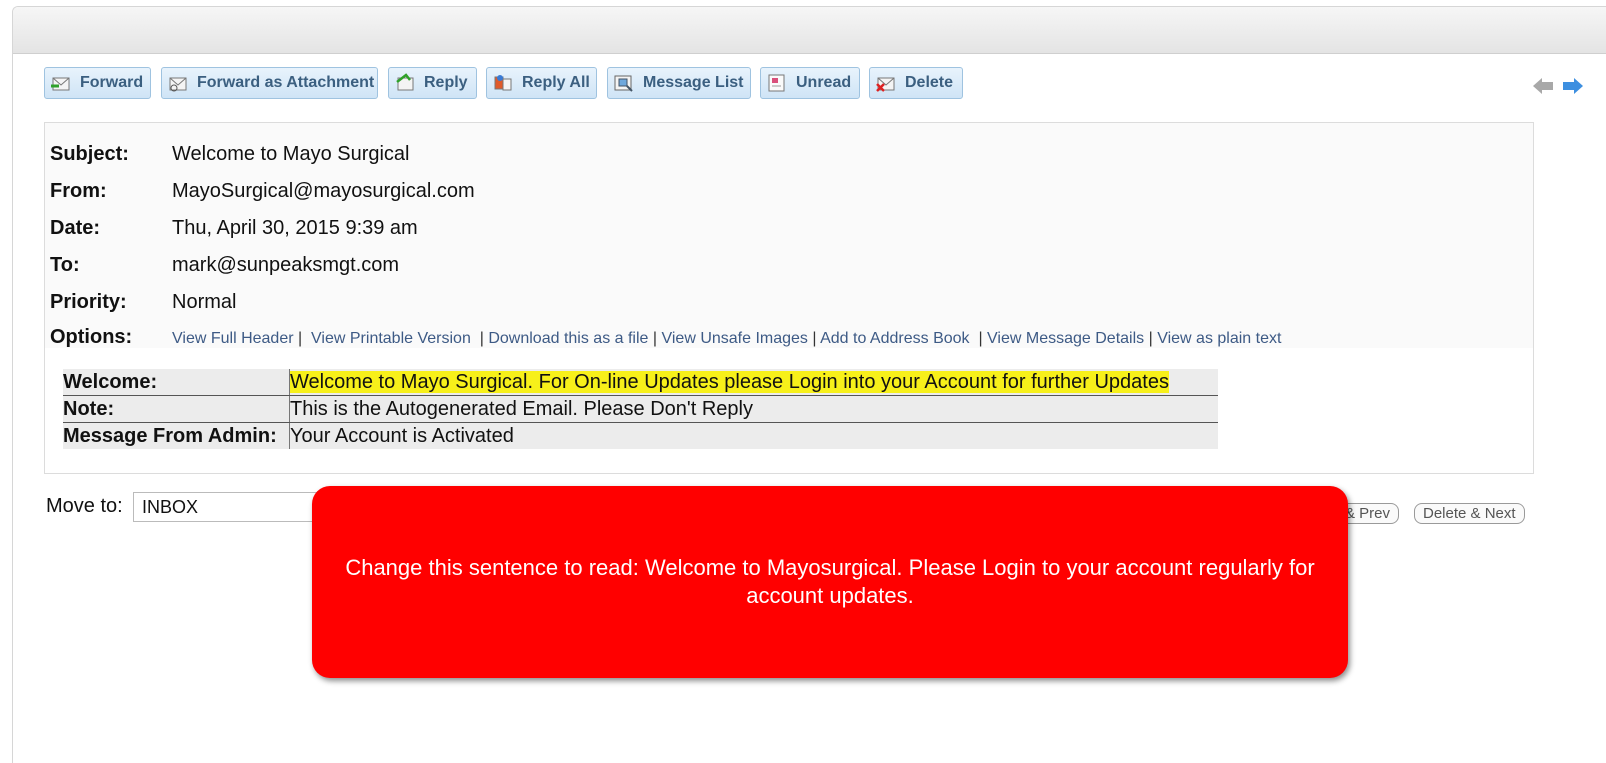 This screenshot has width=1606, height=763. I want to click on from-label: From:, so click(78, 191).